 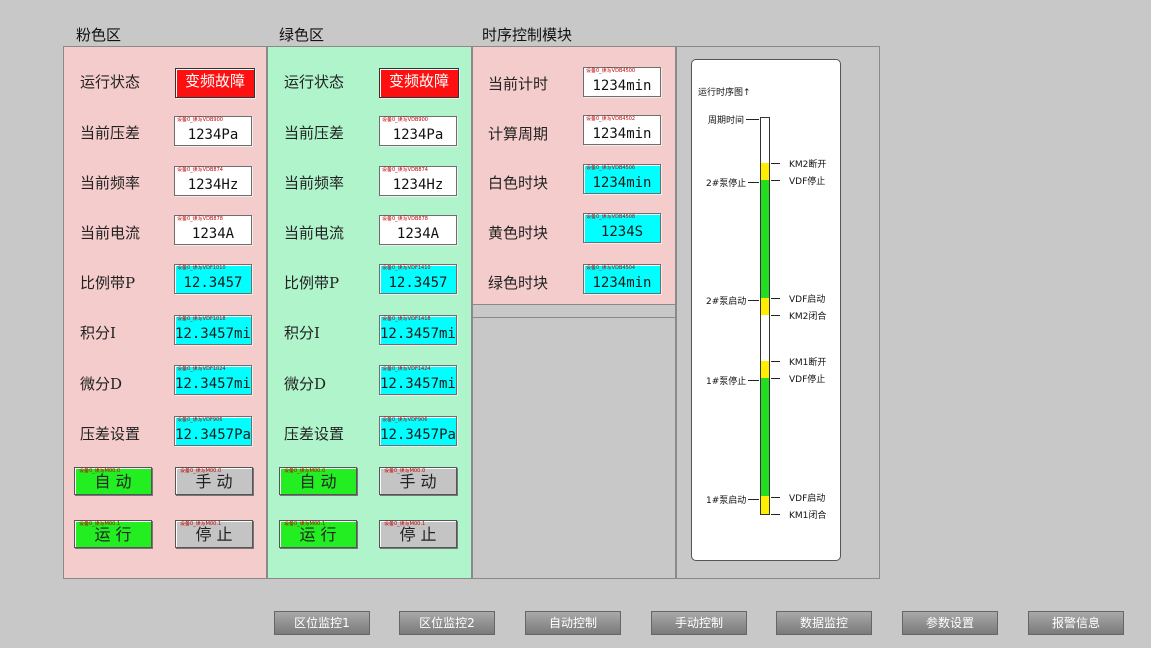 I want to click on field-tag: 设备0_读写VDF1010, so click(x=201, y=268).